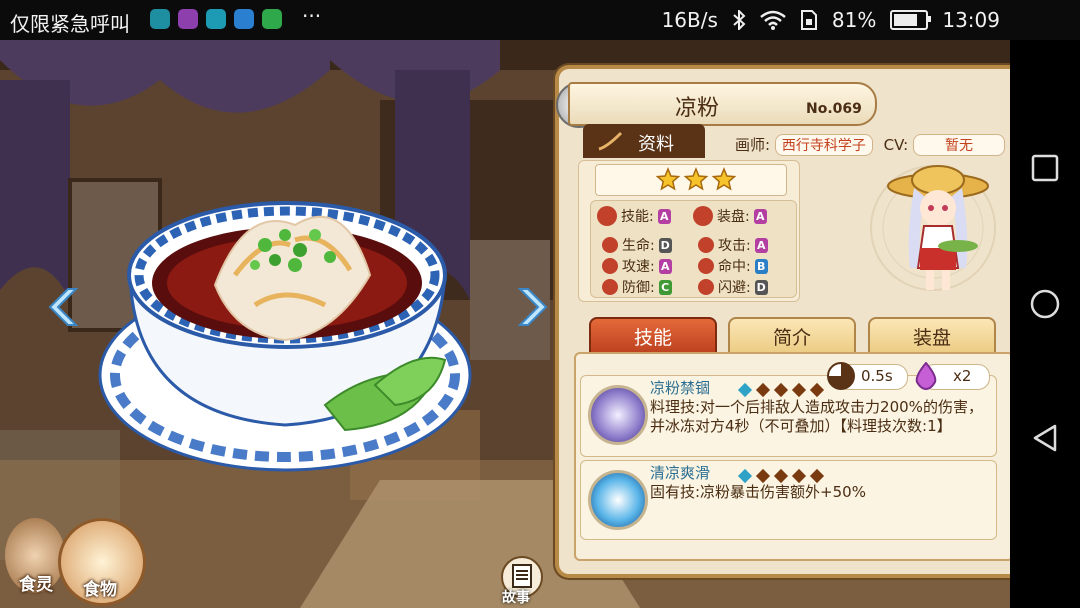 The height and width of the screenshot is (608, 1080). I want to click on plating-stat-icon, so click(703, 216).